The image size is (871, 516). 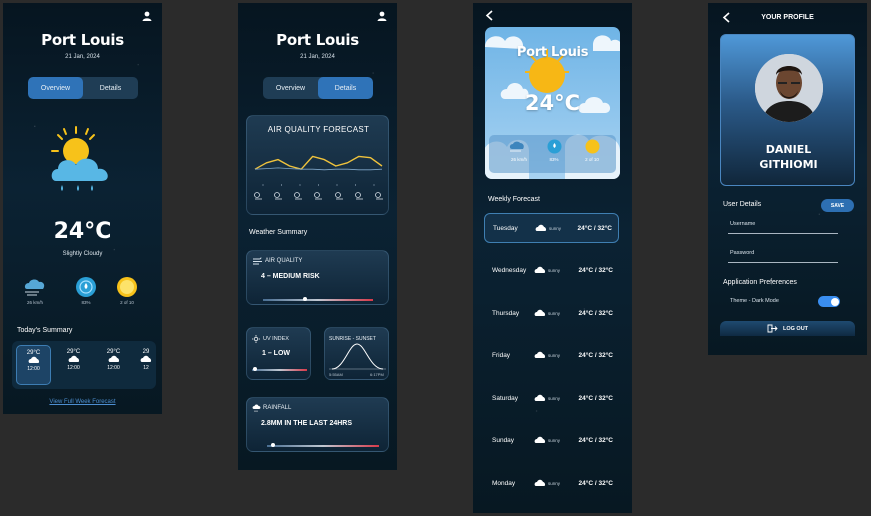 I want to click on rainfall-bar, so click(x=323, y=446).